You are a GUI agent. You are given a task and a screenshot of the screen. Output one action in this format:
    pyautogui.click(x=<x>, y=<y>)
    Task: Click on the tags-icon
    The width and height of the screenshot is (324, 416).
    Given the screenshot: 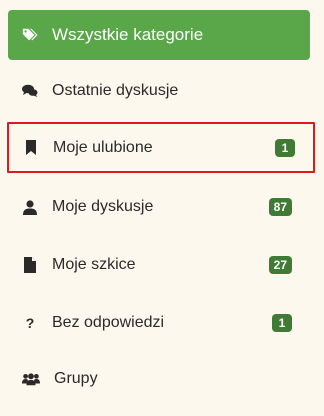 What is the action you would take?
    pyautogui.click(x=30, y=35)
    